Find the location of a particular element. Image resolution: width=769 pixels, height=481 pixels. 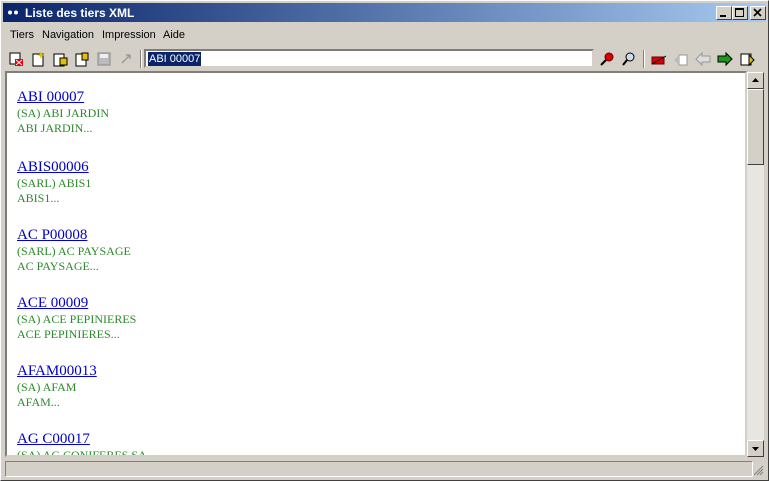

previous-button is located at coordinates (703, 59).